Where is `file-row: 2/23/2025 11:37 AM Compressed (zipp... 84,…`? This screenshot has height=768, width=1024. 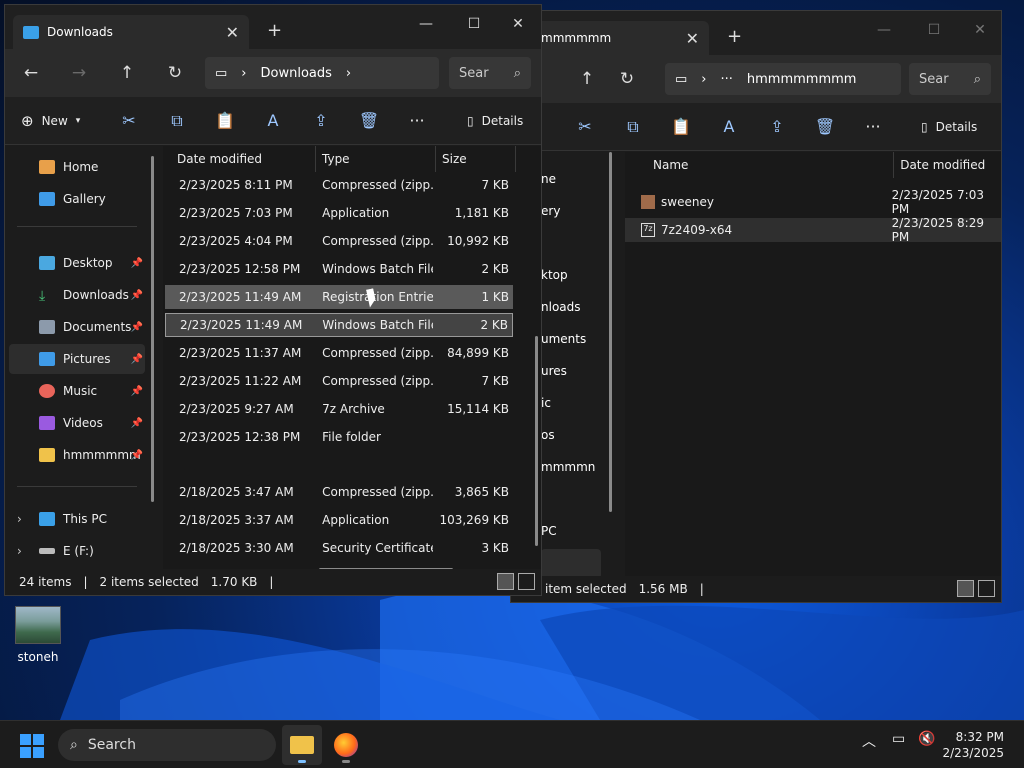 file-row: 2/23/2025 11:37 AM Compressed (zipp... 84,… is located at coordinates (339, 353).